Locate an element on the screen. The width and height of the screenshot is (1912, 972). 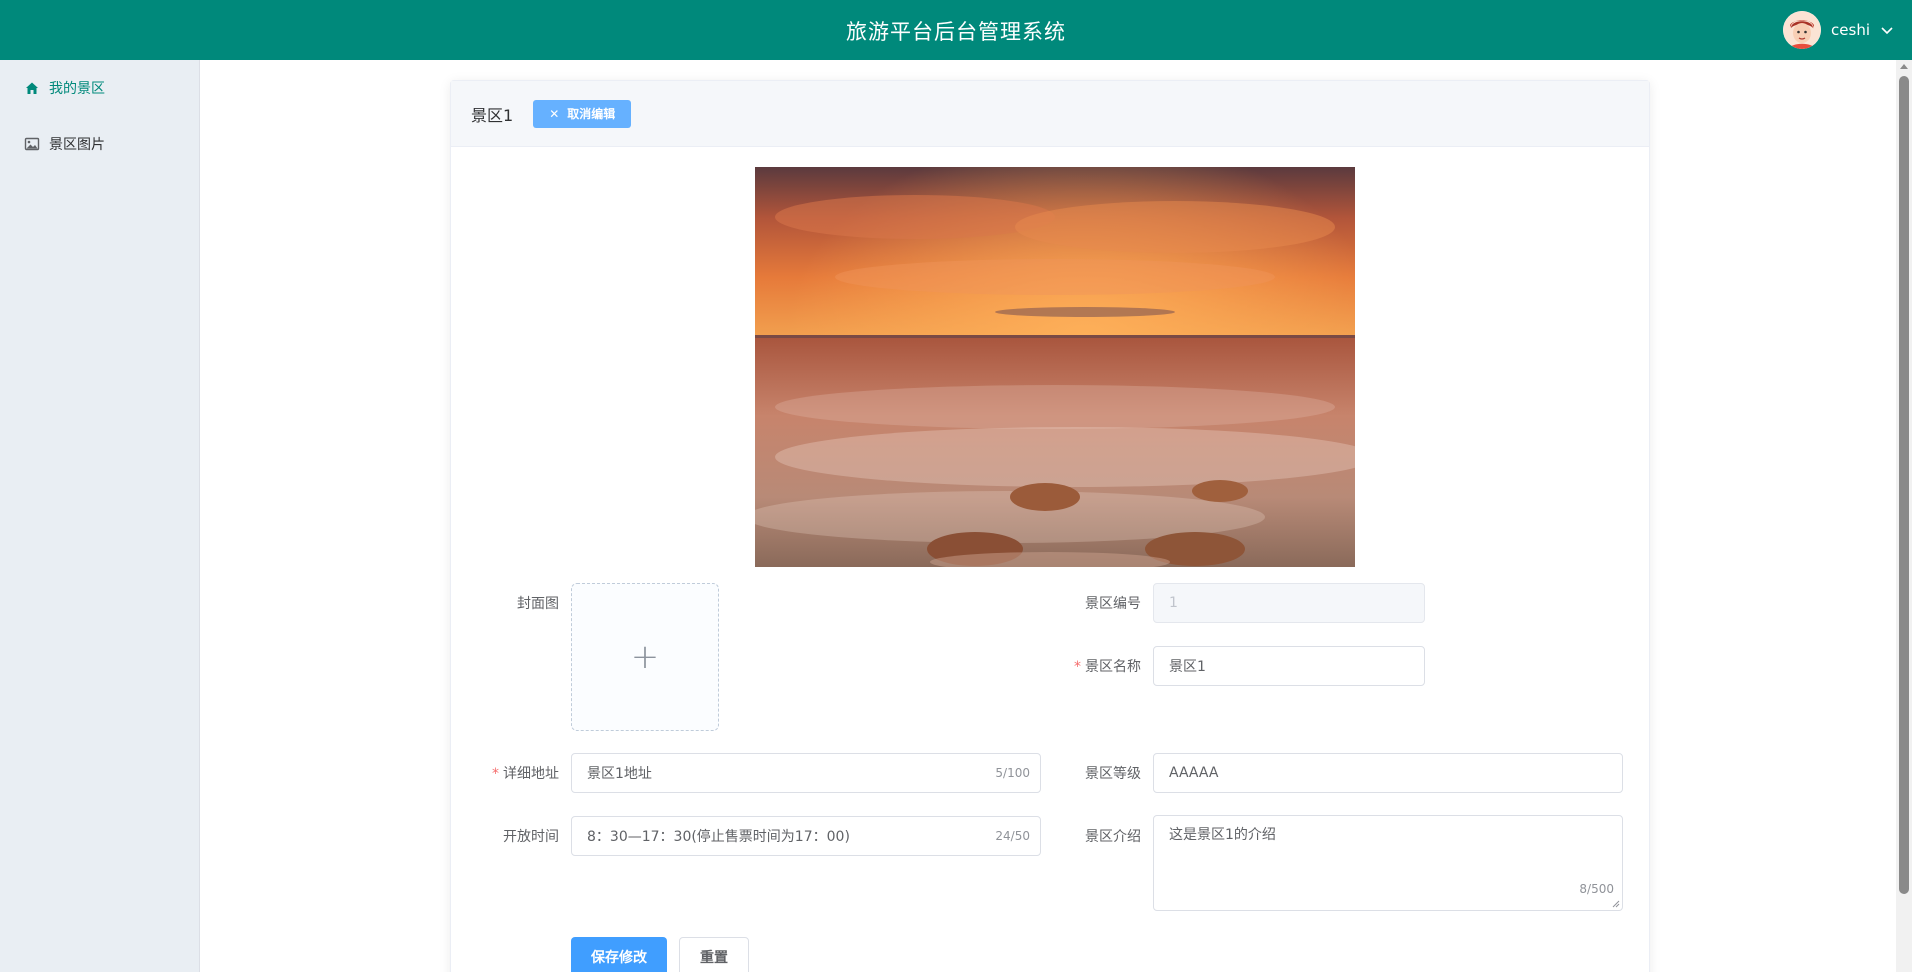
username: ceshi is located at coordinates (1850, 30).